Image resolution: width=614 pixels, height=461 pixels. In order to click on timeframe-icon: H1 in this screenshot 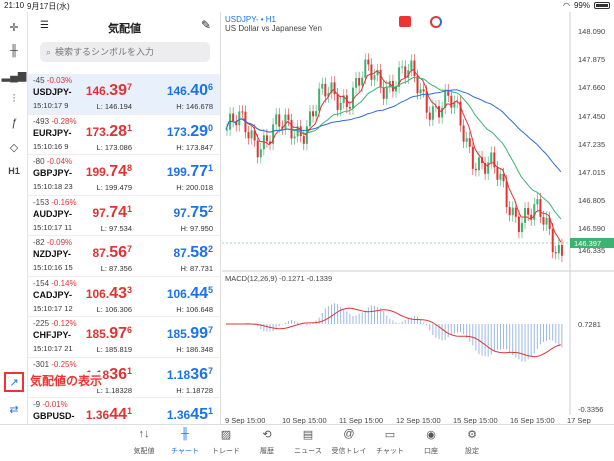, I will do `click(14, 171)`.